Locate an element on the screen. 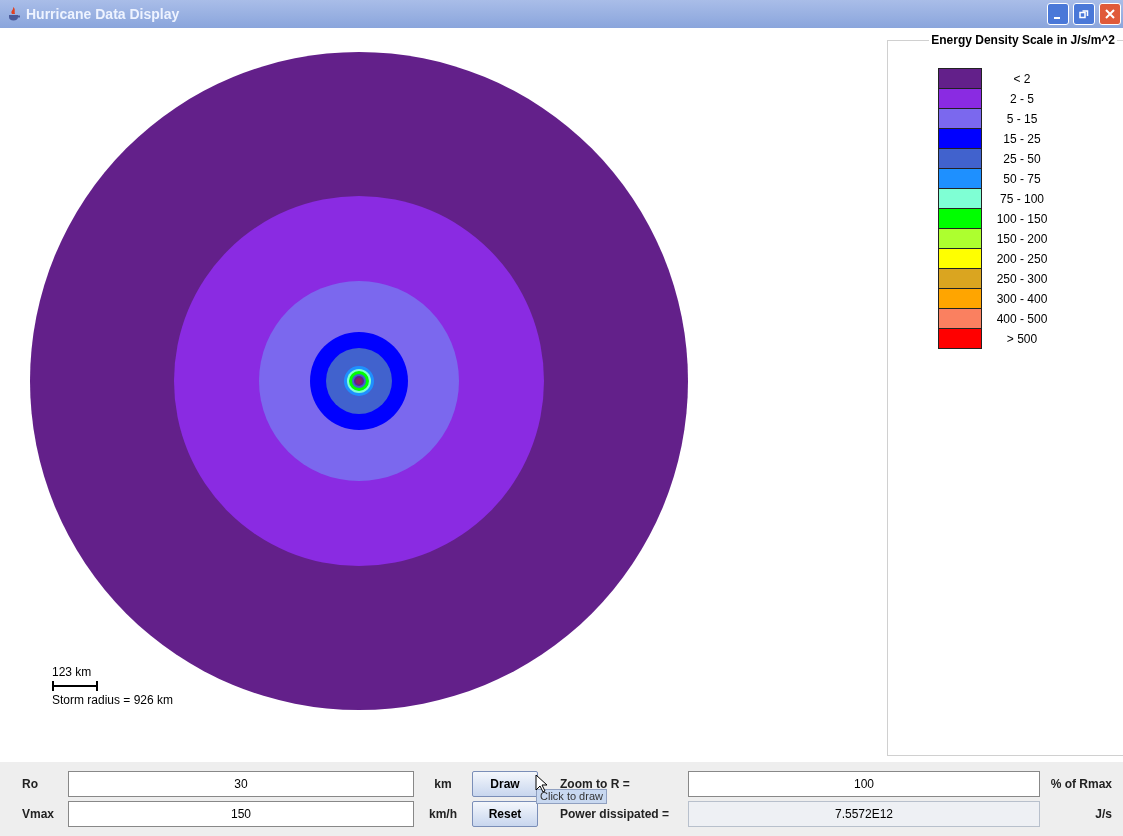 The height and width of the screenshot is (836, 1123). power-unit: J/s is located at coordinates (1103, 814).